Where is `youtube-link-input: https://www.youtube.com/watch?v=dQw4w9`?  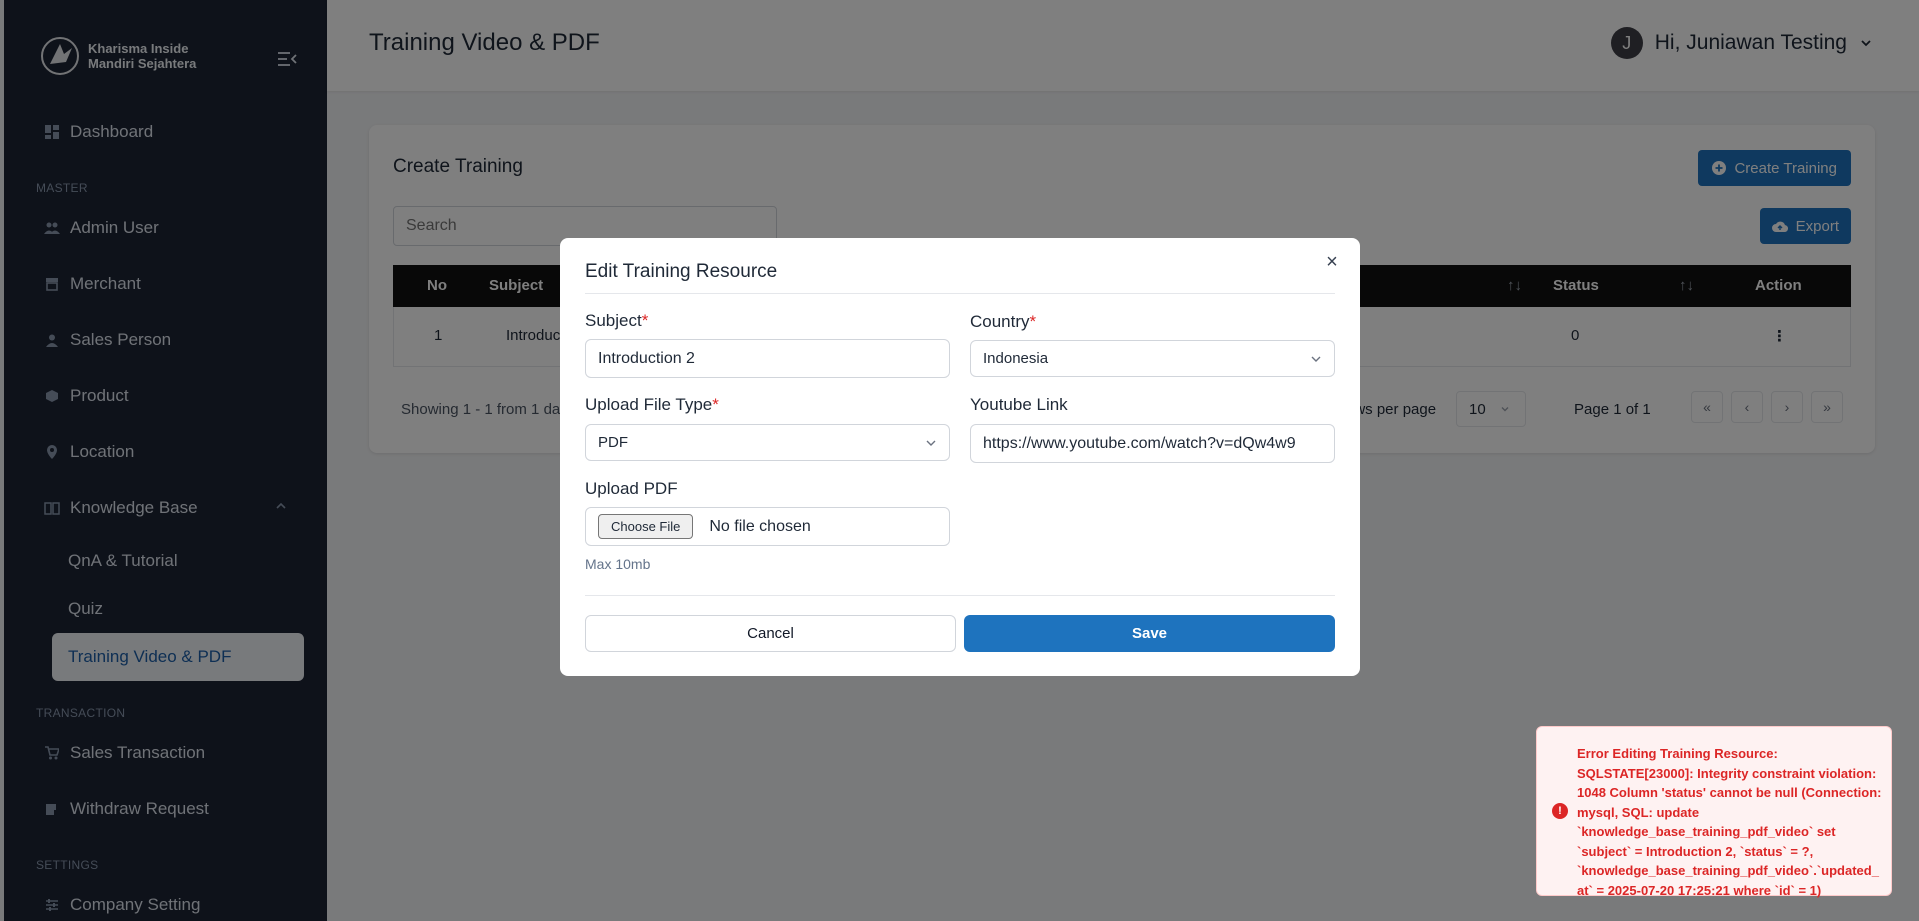 youtube-link-input: https://www.youtube.com/watch?v=dQw4w9 is located at coordinates (1152, 443).